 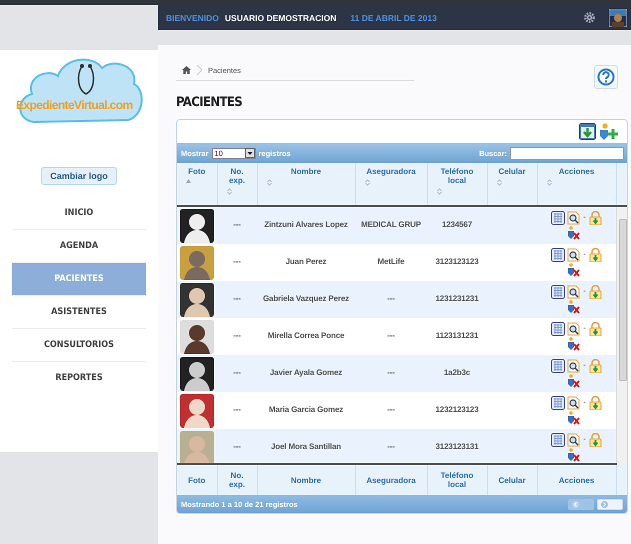 What do you see at coordinates (280, 17) in the screenshot?
I see `user-name: USUARIO DEMOSTRACION` at bounding box center [280, 17].